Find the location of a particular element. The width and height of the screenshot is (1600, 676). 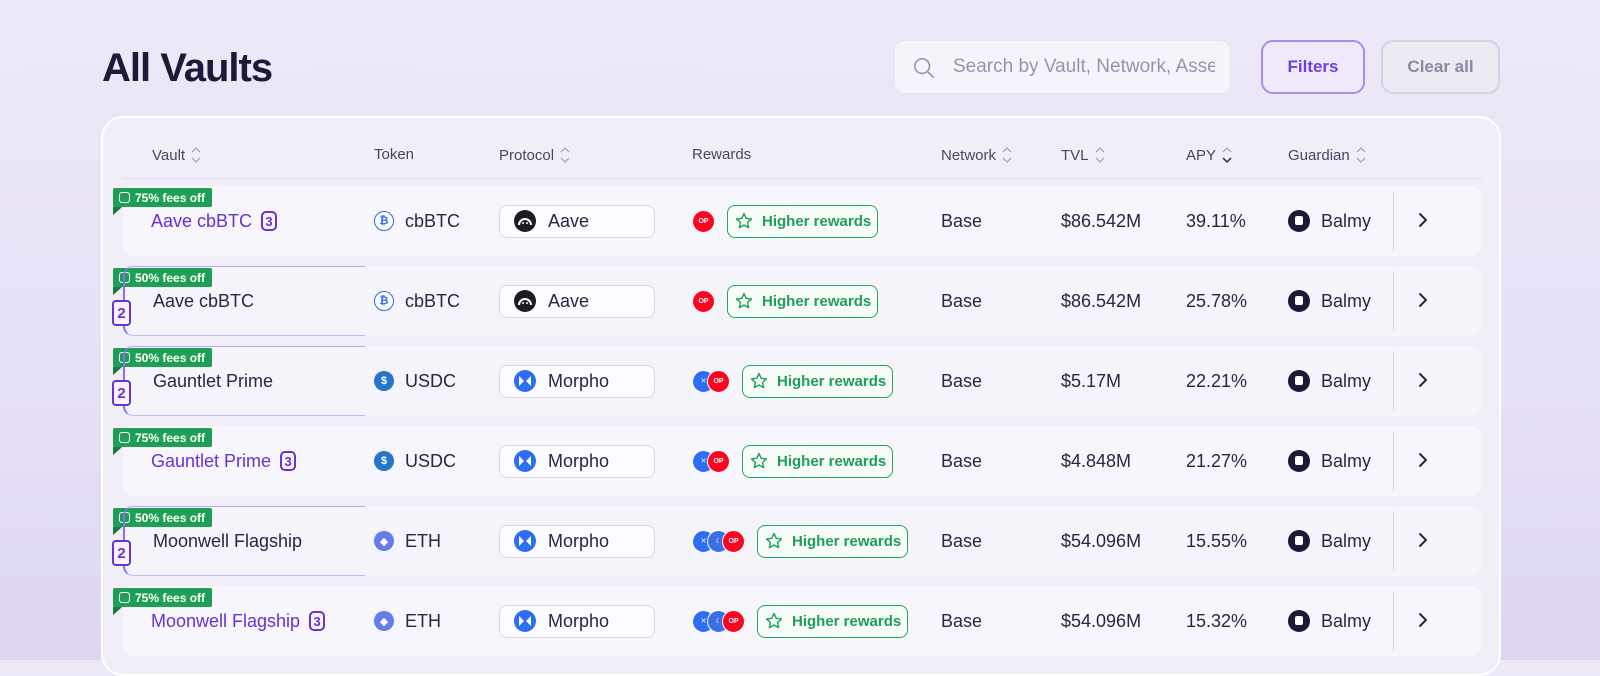

vault-cell: Moonwell Flagship 3 is located at coordinates (238, 621).